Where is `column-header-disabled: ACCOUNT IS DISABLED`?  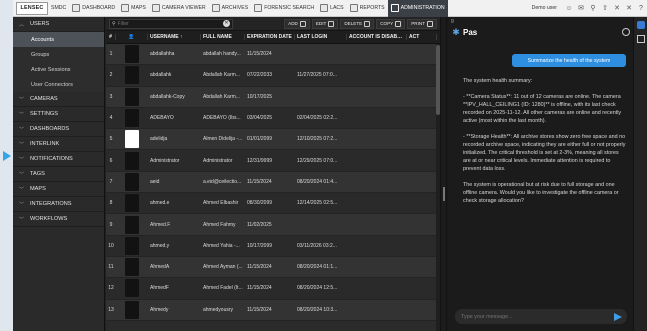
column-header-disabled: ACCOUNT IS DISABLED is located at coordinates (377, 37).